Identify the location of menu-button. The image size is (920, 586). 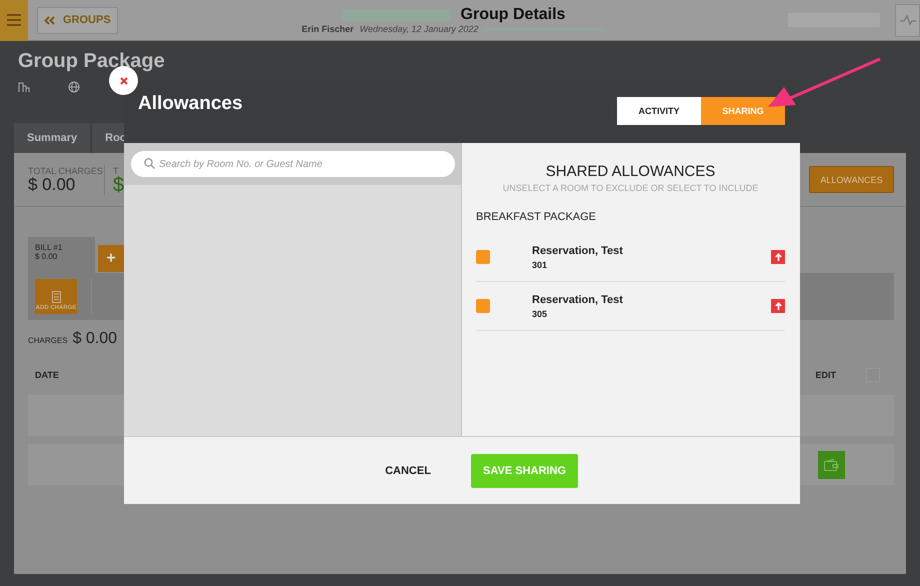
(14, 20).